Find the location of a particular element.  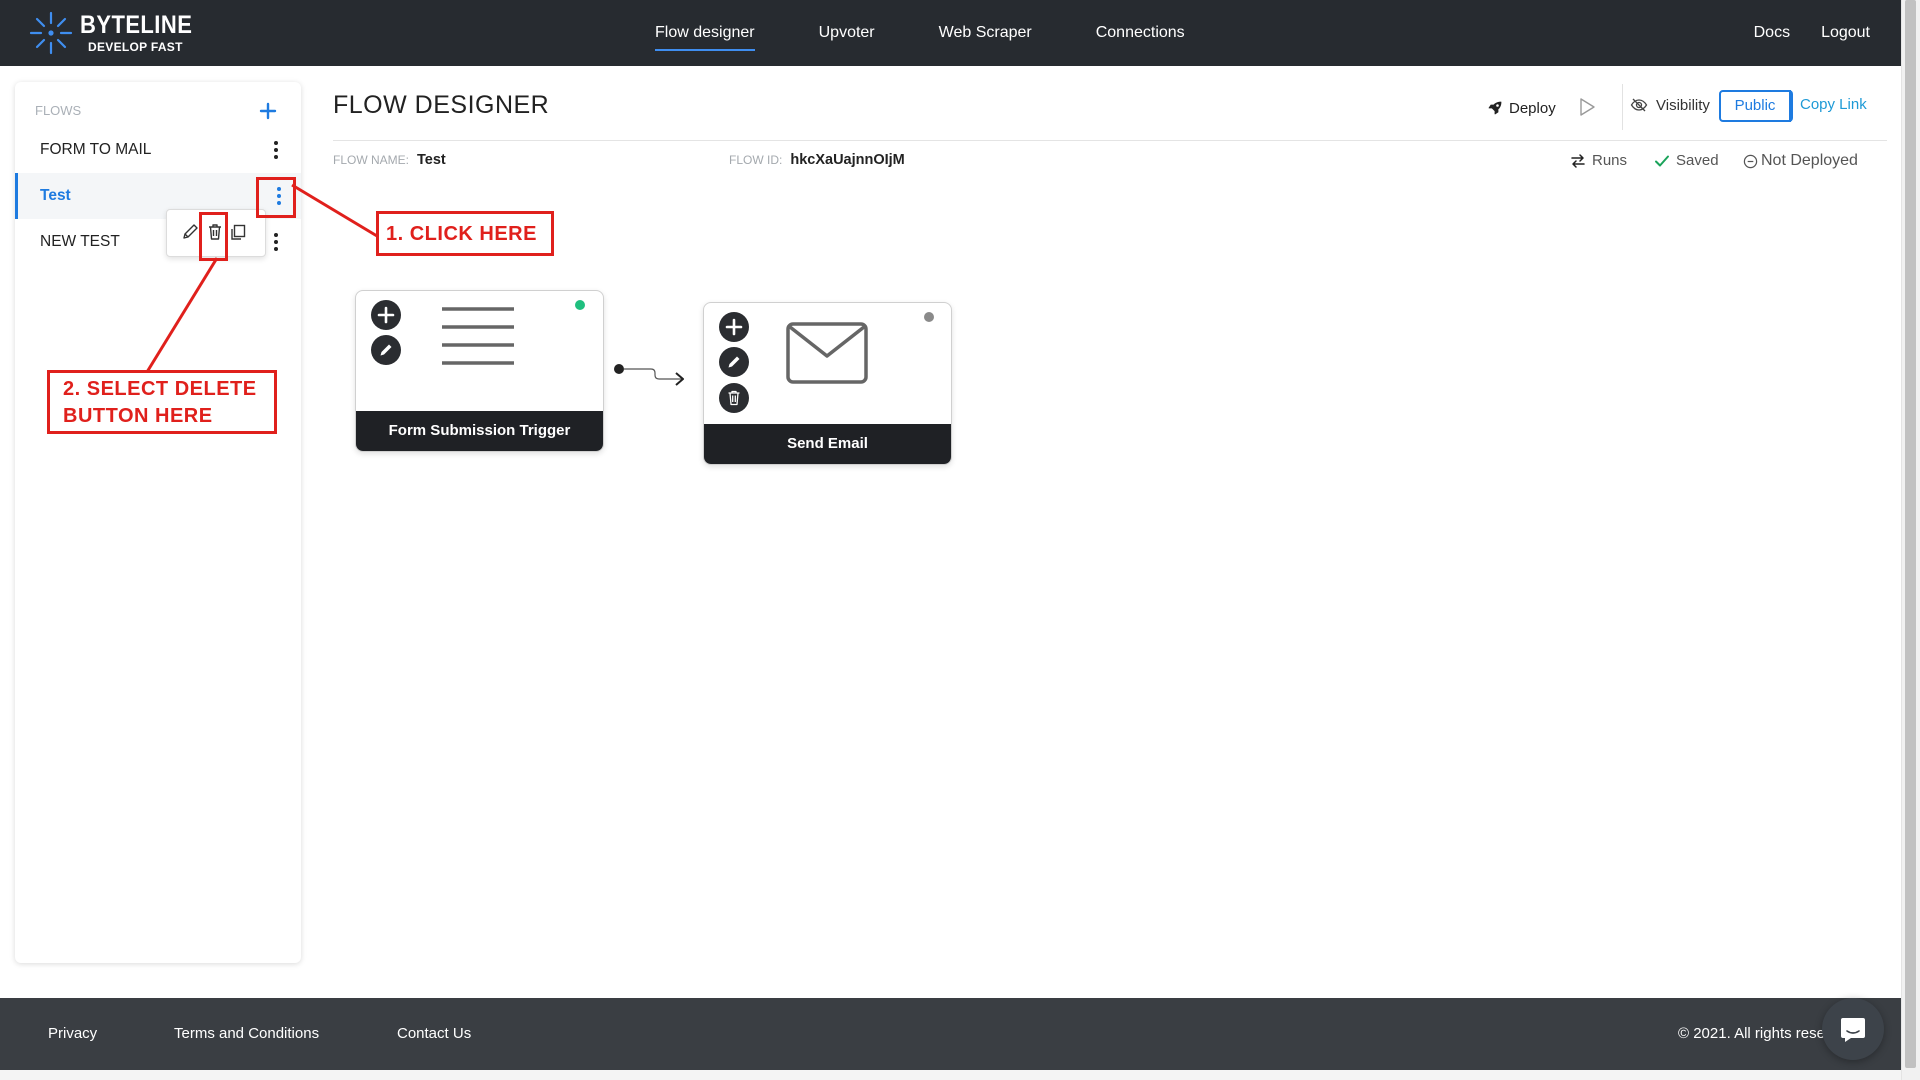

delete-node-button is located at coordinates (734, 398).